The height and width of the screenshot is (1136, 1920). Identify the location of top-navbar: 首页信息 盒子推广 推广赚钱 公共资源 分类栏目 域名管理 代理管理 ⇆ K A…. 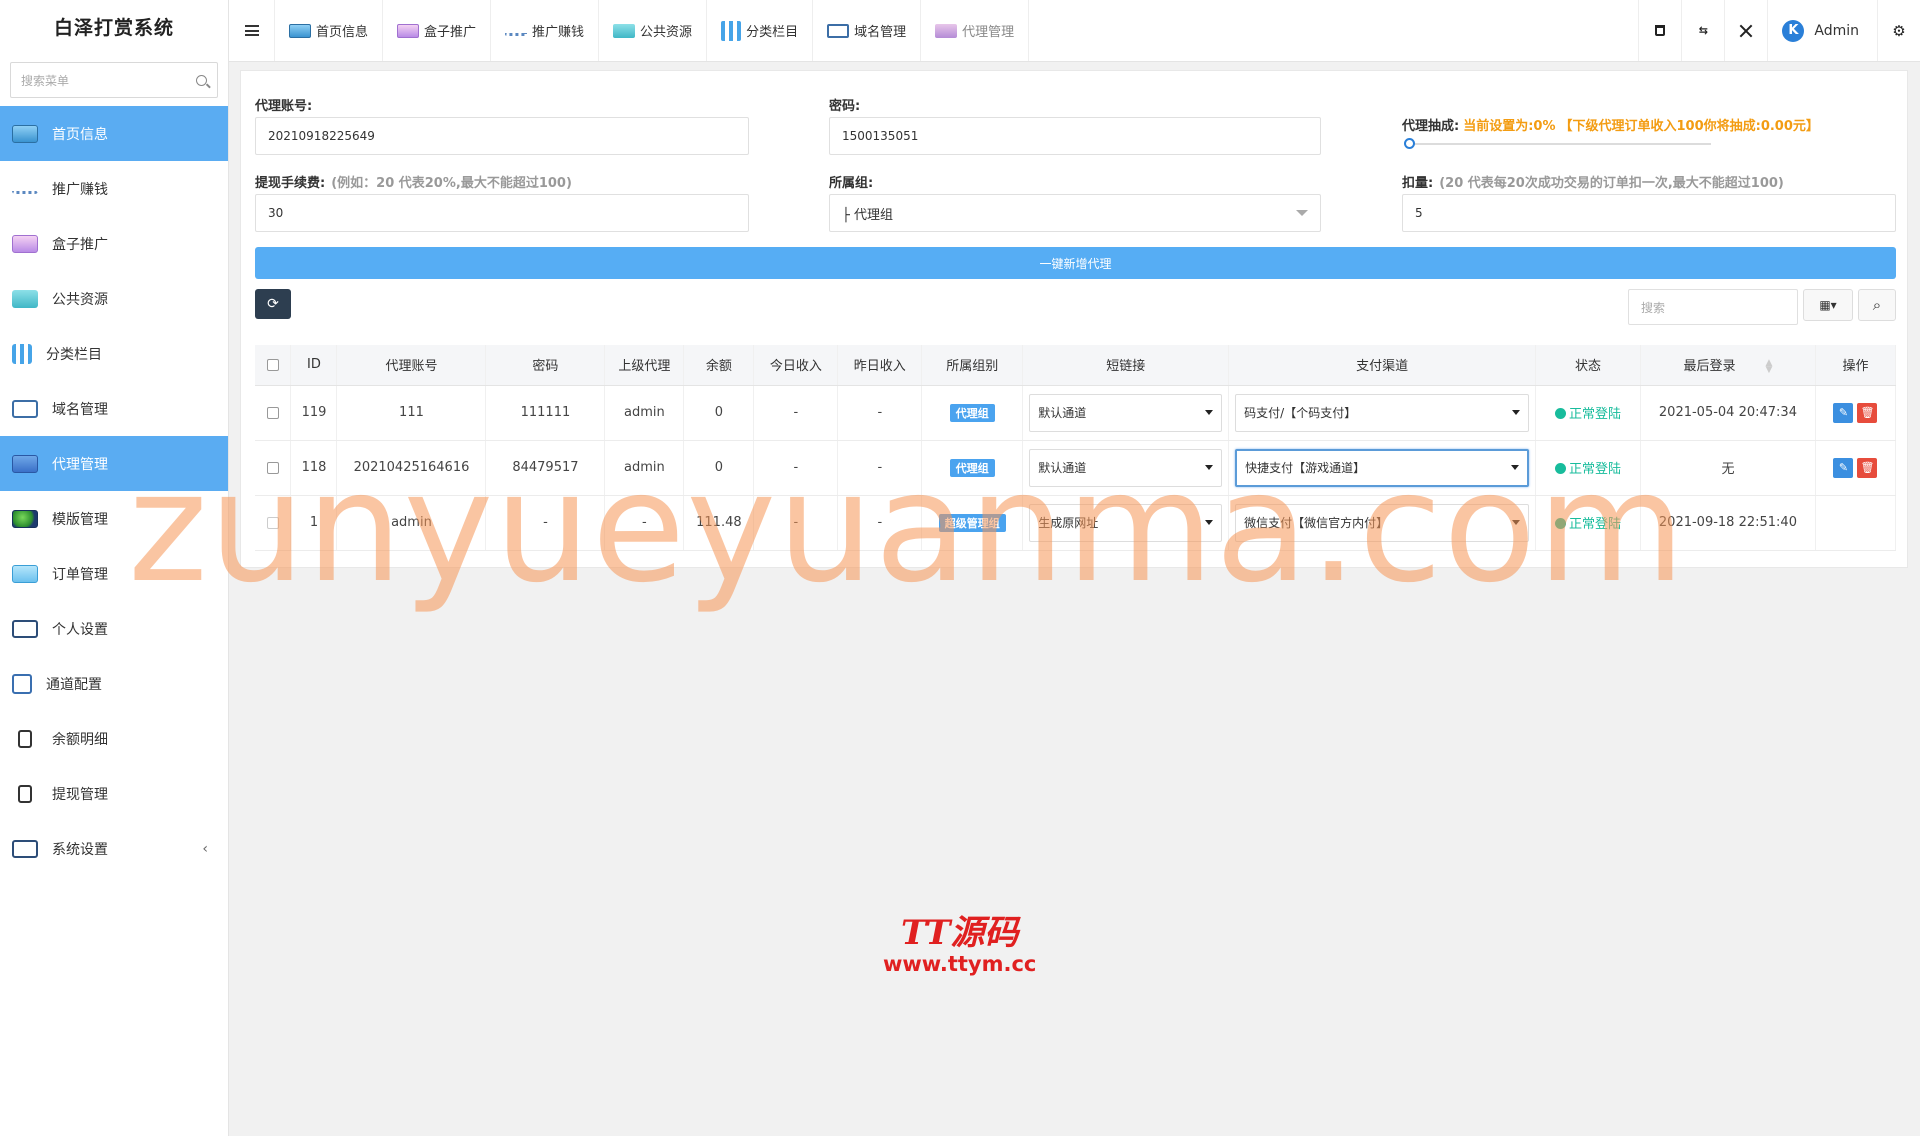
(1074, 31).